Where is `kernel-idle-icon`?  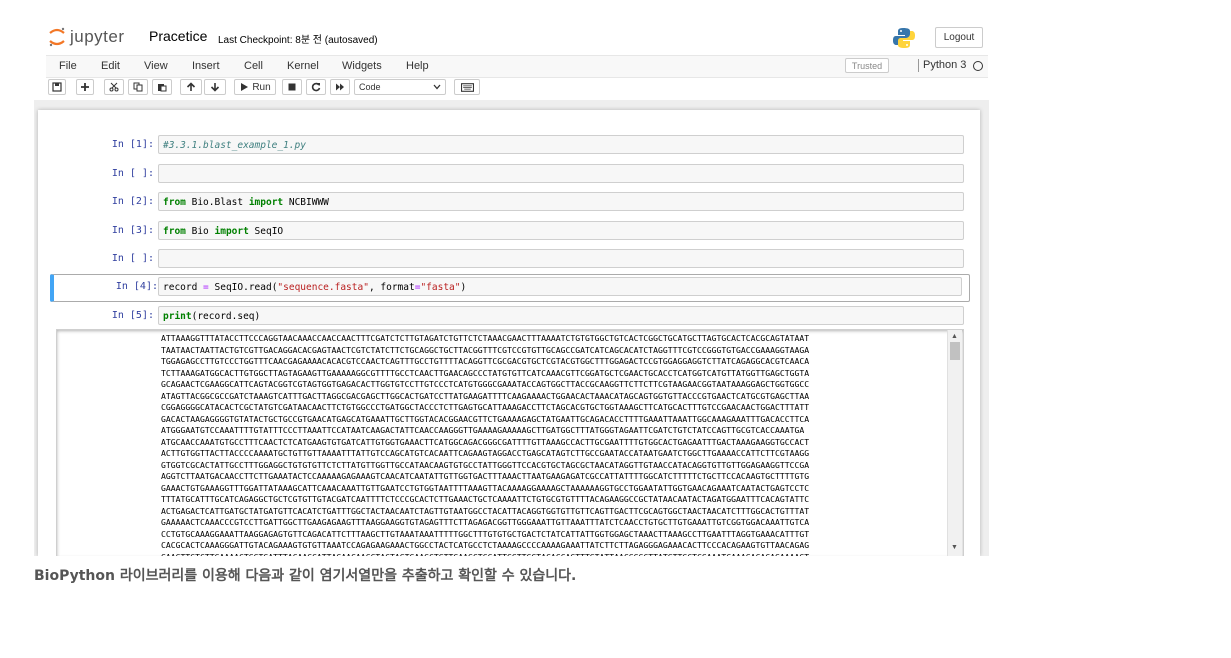 kernel-idle-icon is located at coordinates (978, 66).